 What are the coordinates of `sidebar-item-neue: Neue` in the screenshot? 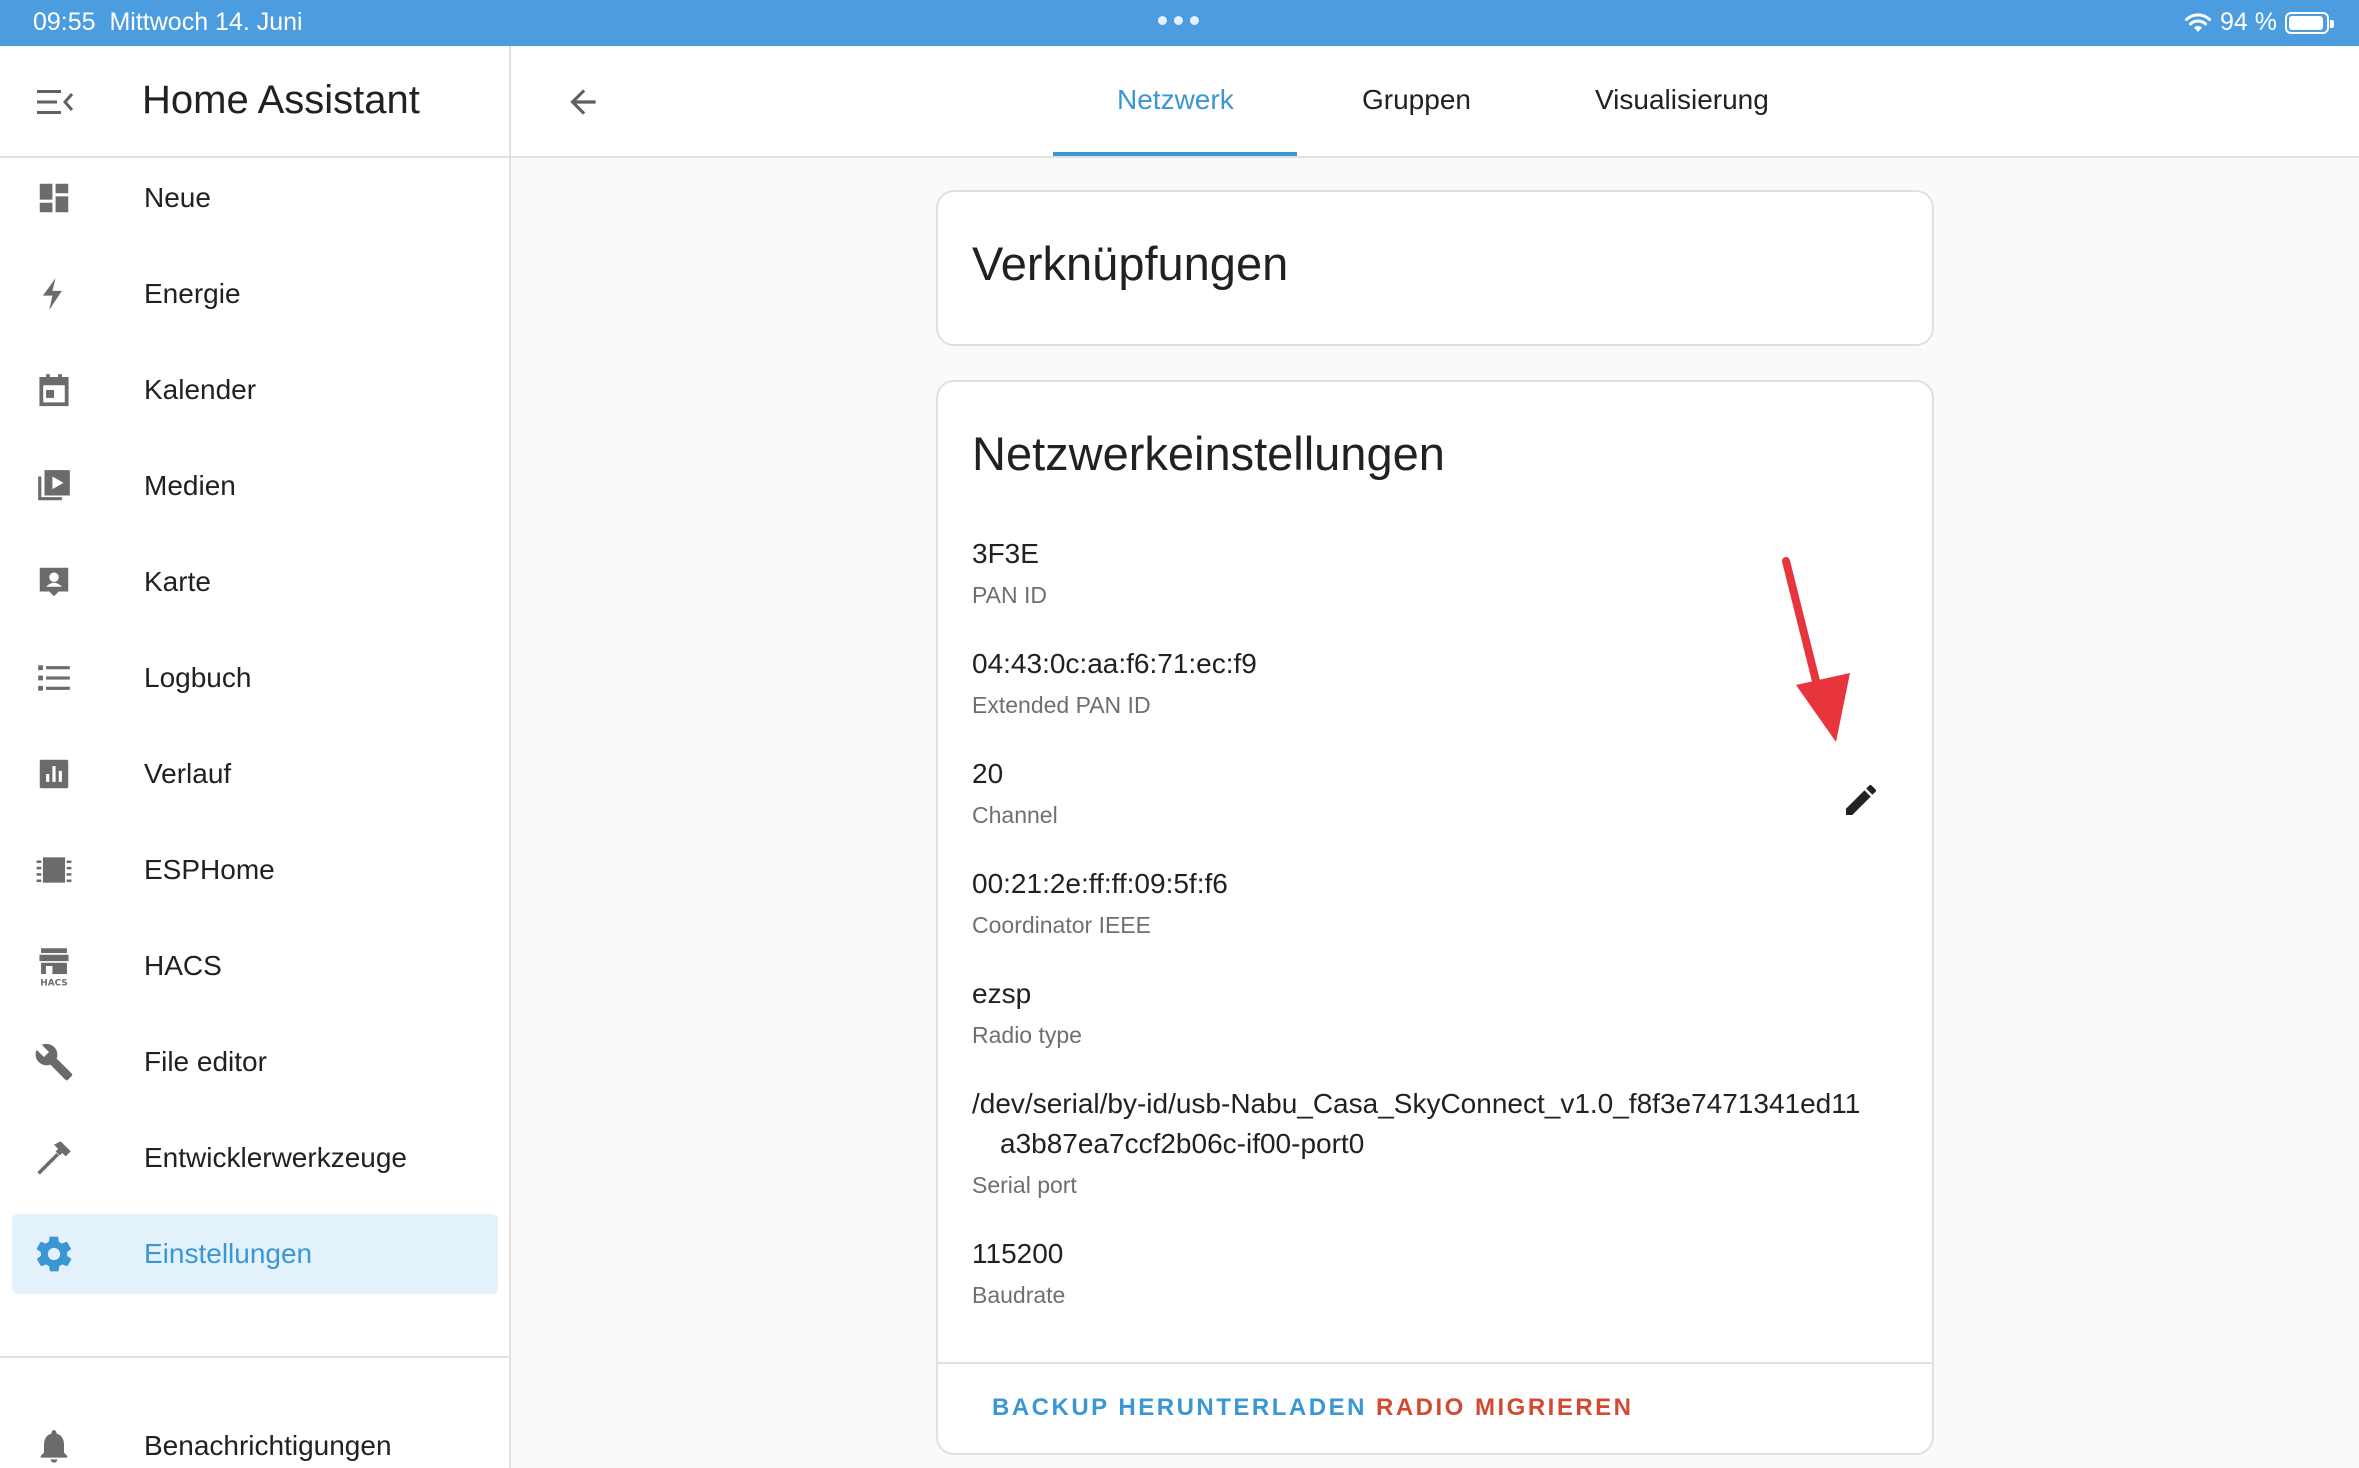 It's located at (255, 198).